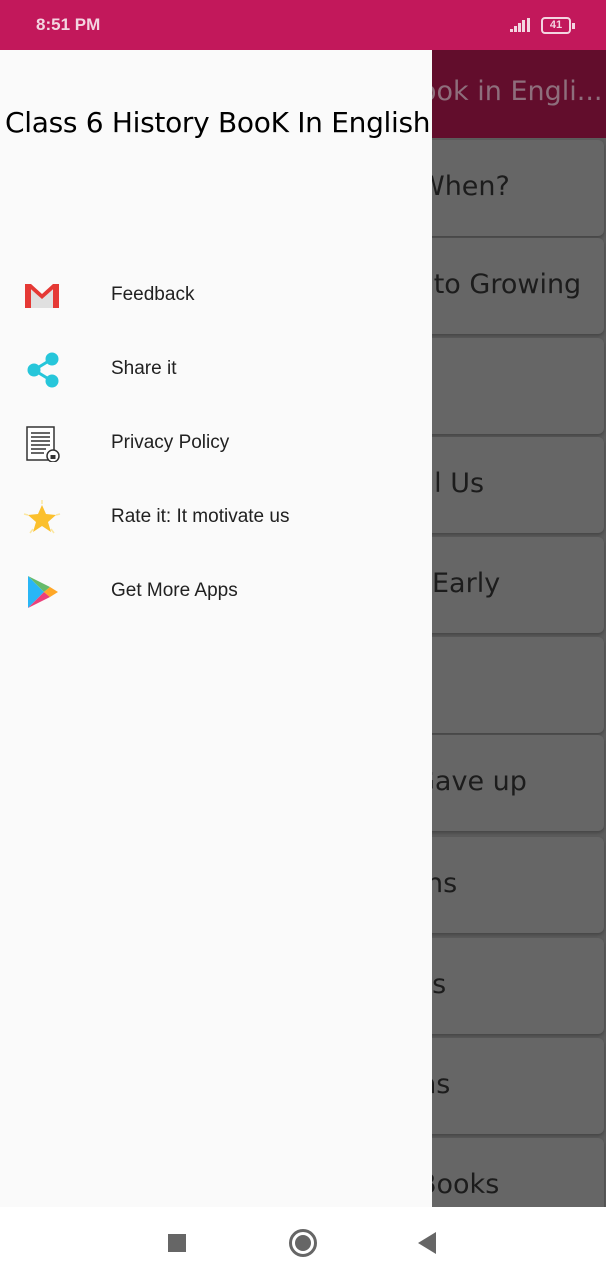 Image resolution: width=606 pixels, height=1280 pixels. I want to click on play-store-icon, so click(43, 592).